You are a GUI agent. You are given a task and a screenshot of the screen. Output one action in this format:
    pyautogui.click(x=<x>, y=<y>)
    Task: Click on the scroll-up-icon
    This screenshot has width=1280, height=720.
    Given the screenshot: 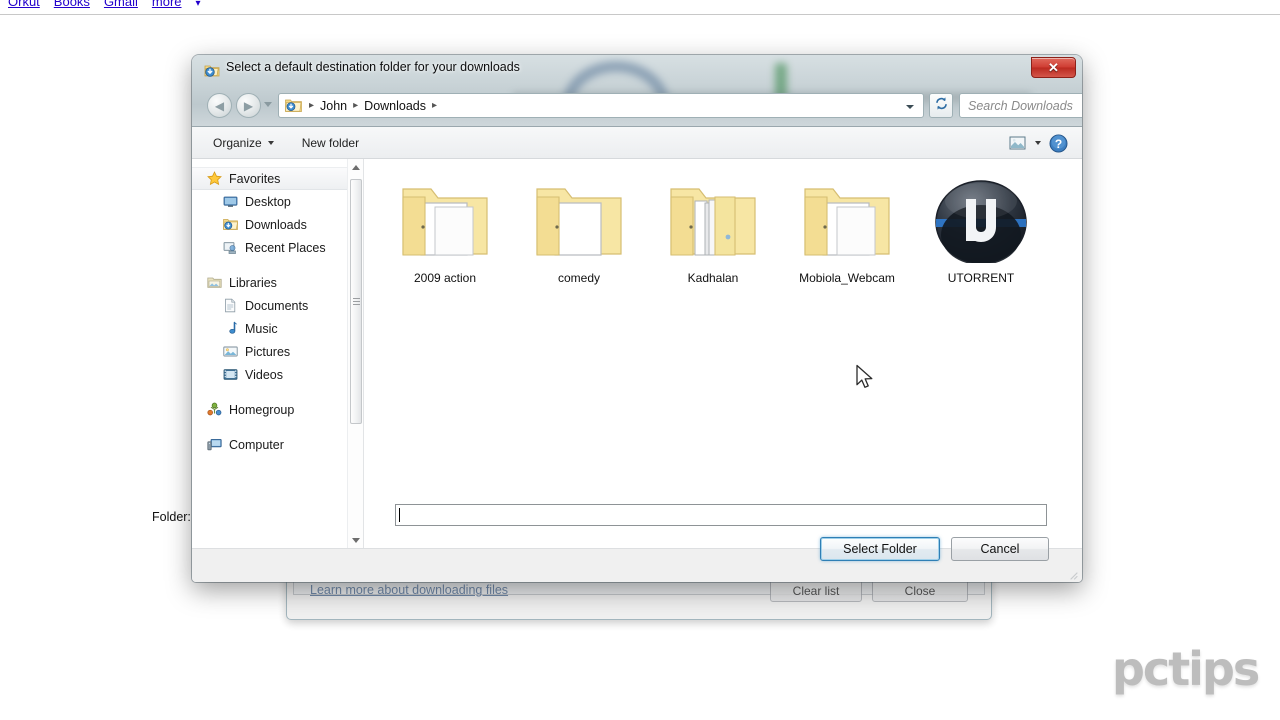 What is the action you would take?
    pyautogui.click(x=356, y=167)
    